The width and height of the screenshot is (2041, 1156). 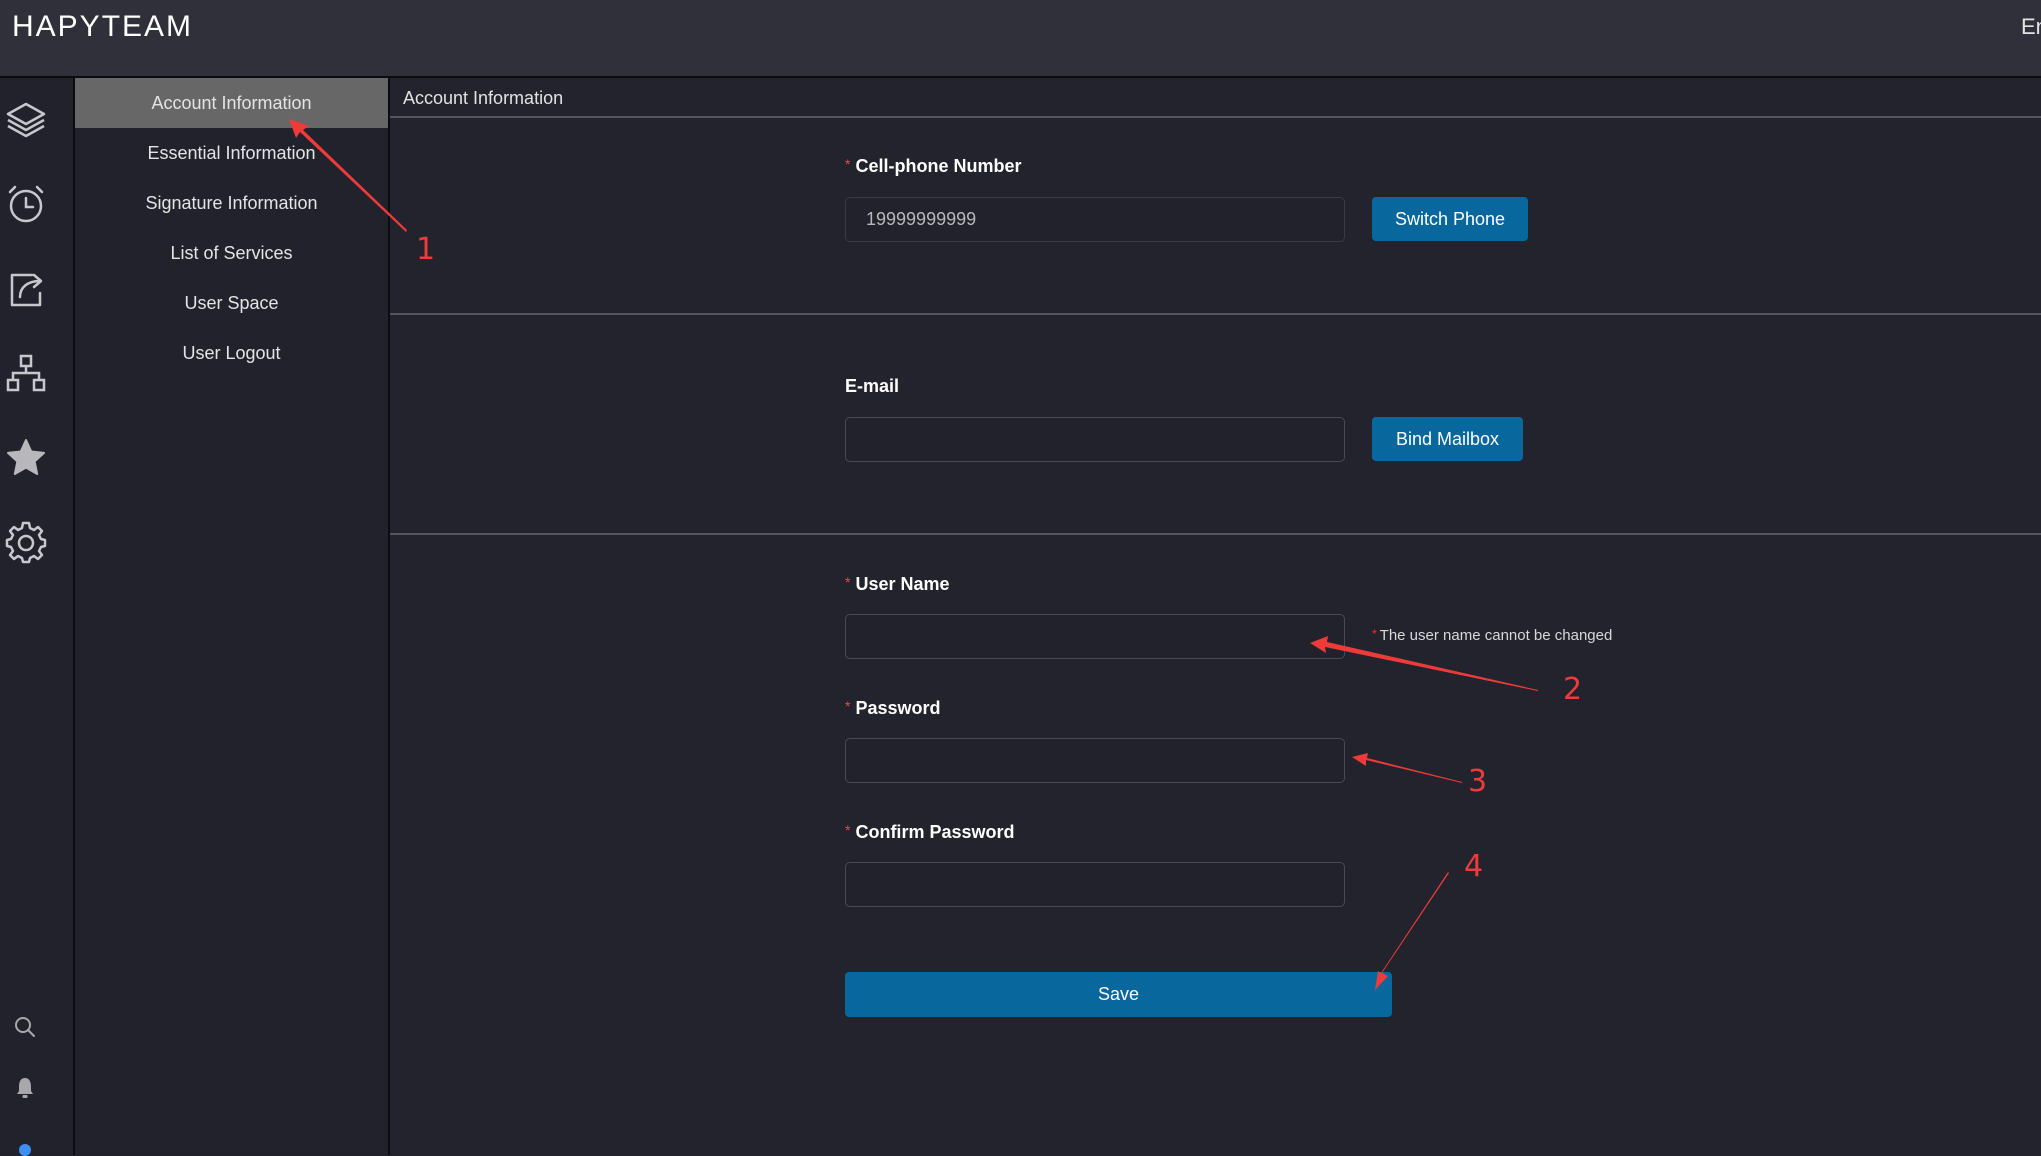 What do you see at coordinates (2031, 27) in the screenshot?
I see `language-switch: En` at bounding box center [2031, 27].